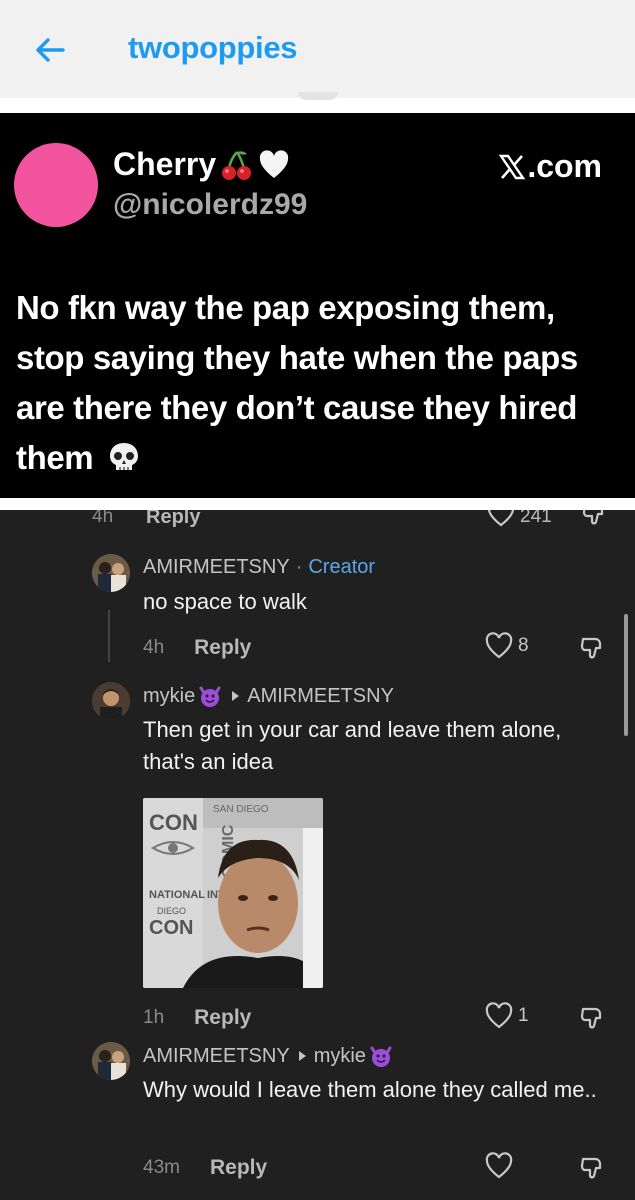  I want to click on comment-username: AMIRMEETSNY mykie, so click(268, 1056).